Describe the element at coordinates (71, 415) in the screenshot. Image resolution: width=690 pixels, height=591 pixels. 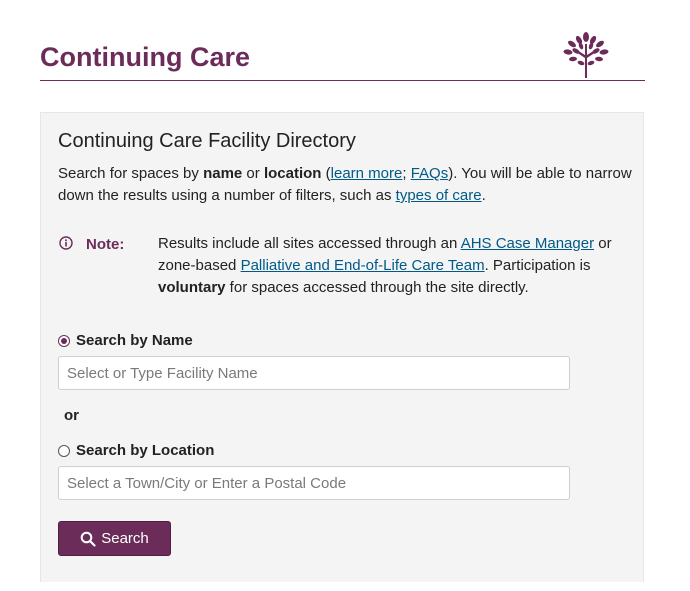
I see `or-divider: or` at that location.